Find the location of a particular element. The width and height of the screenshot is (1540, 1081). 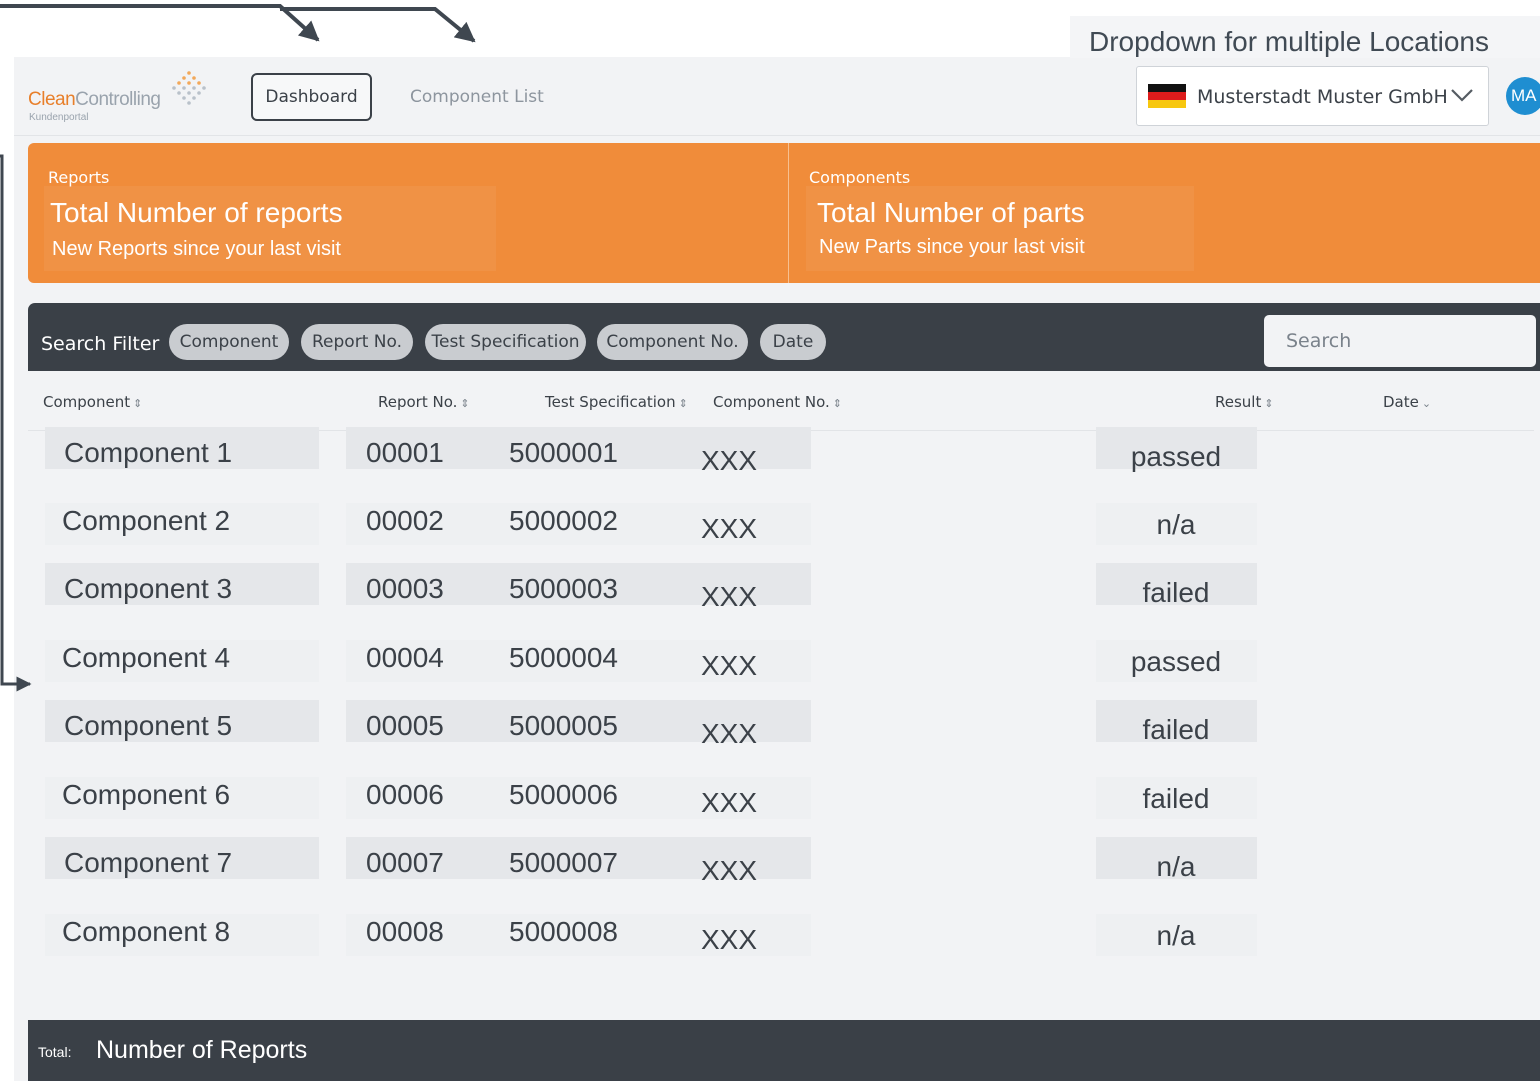

test-spec-cell: 5000001 is located at coordinates (564, 452).